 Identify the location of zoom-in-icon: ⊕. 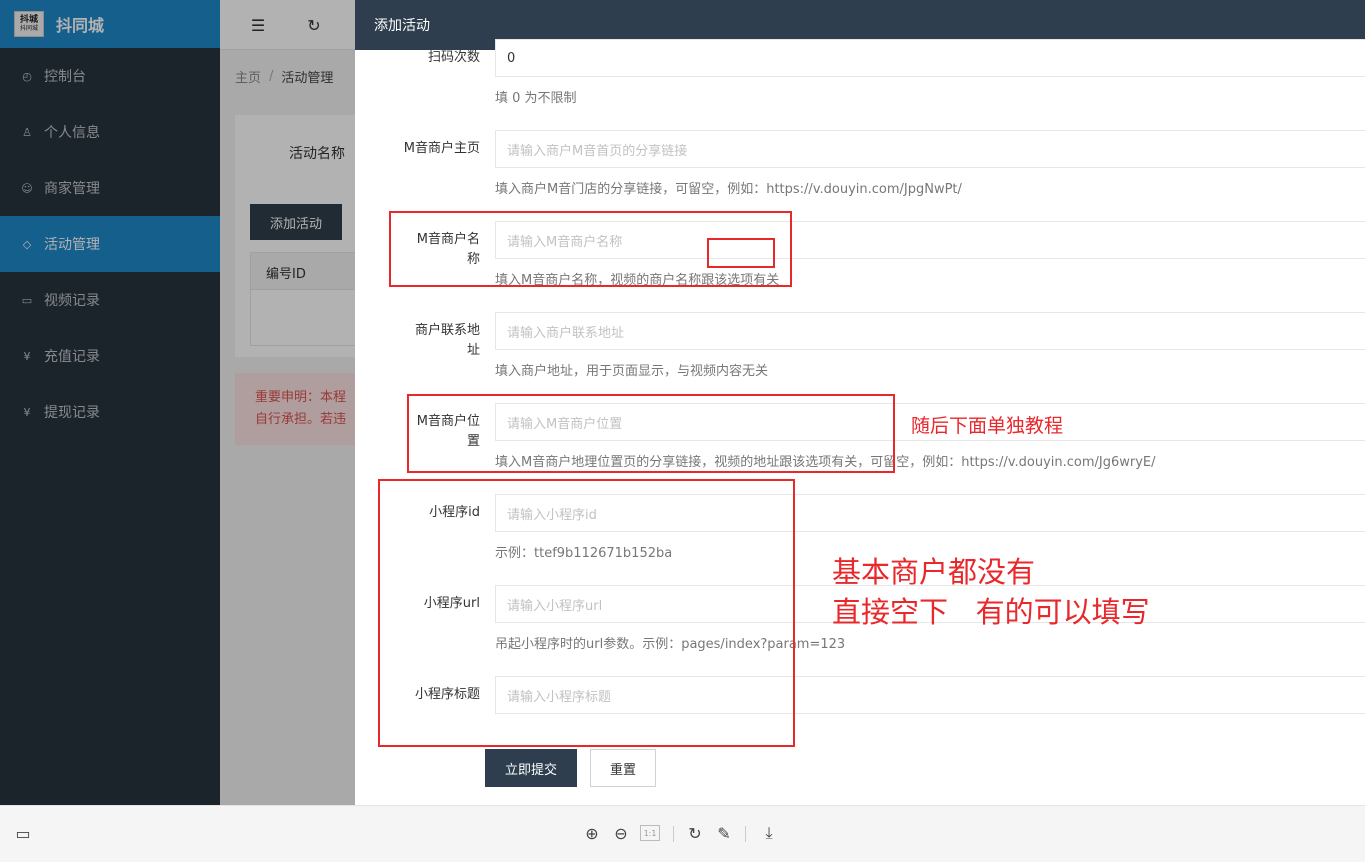
(592, 833).